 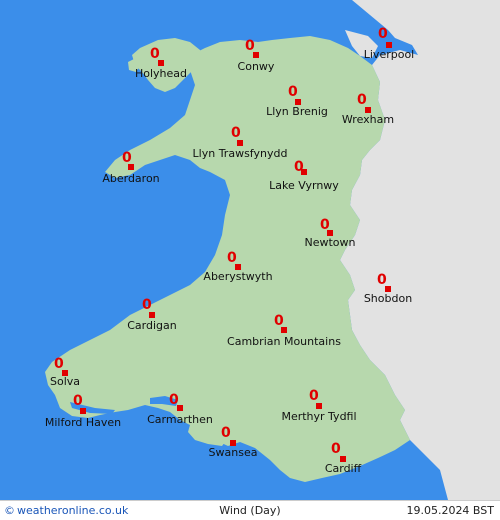 What do you see at coordinates (284, 341) in the screenshot?
I see `city-label-cambrian-mountains: Cambrian Mountains` at bounding box center [284, 341].